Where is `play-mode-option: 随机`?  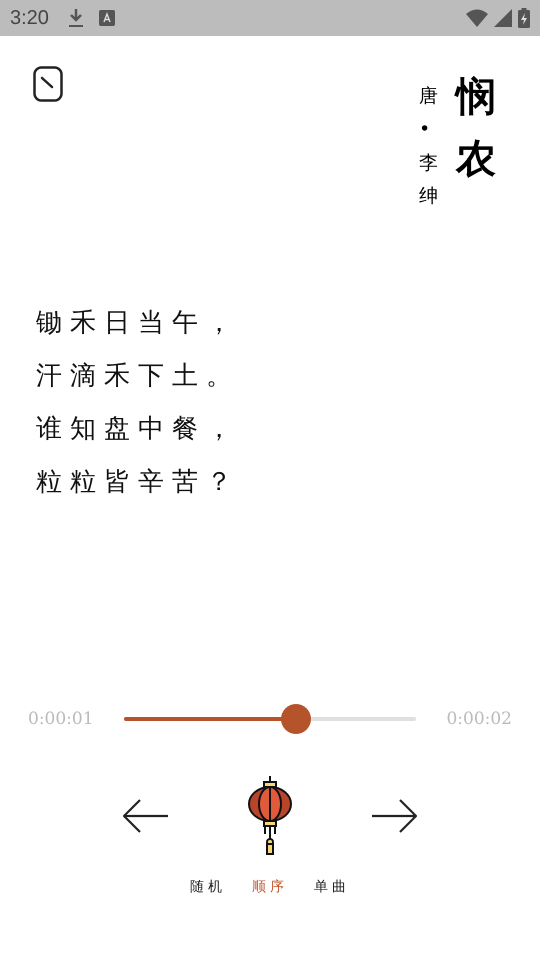 play-mode-option: 随机 is located at coordinates (208, 887).